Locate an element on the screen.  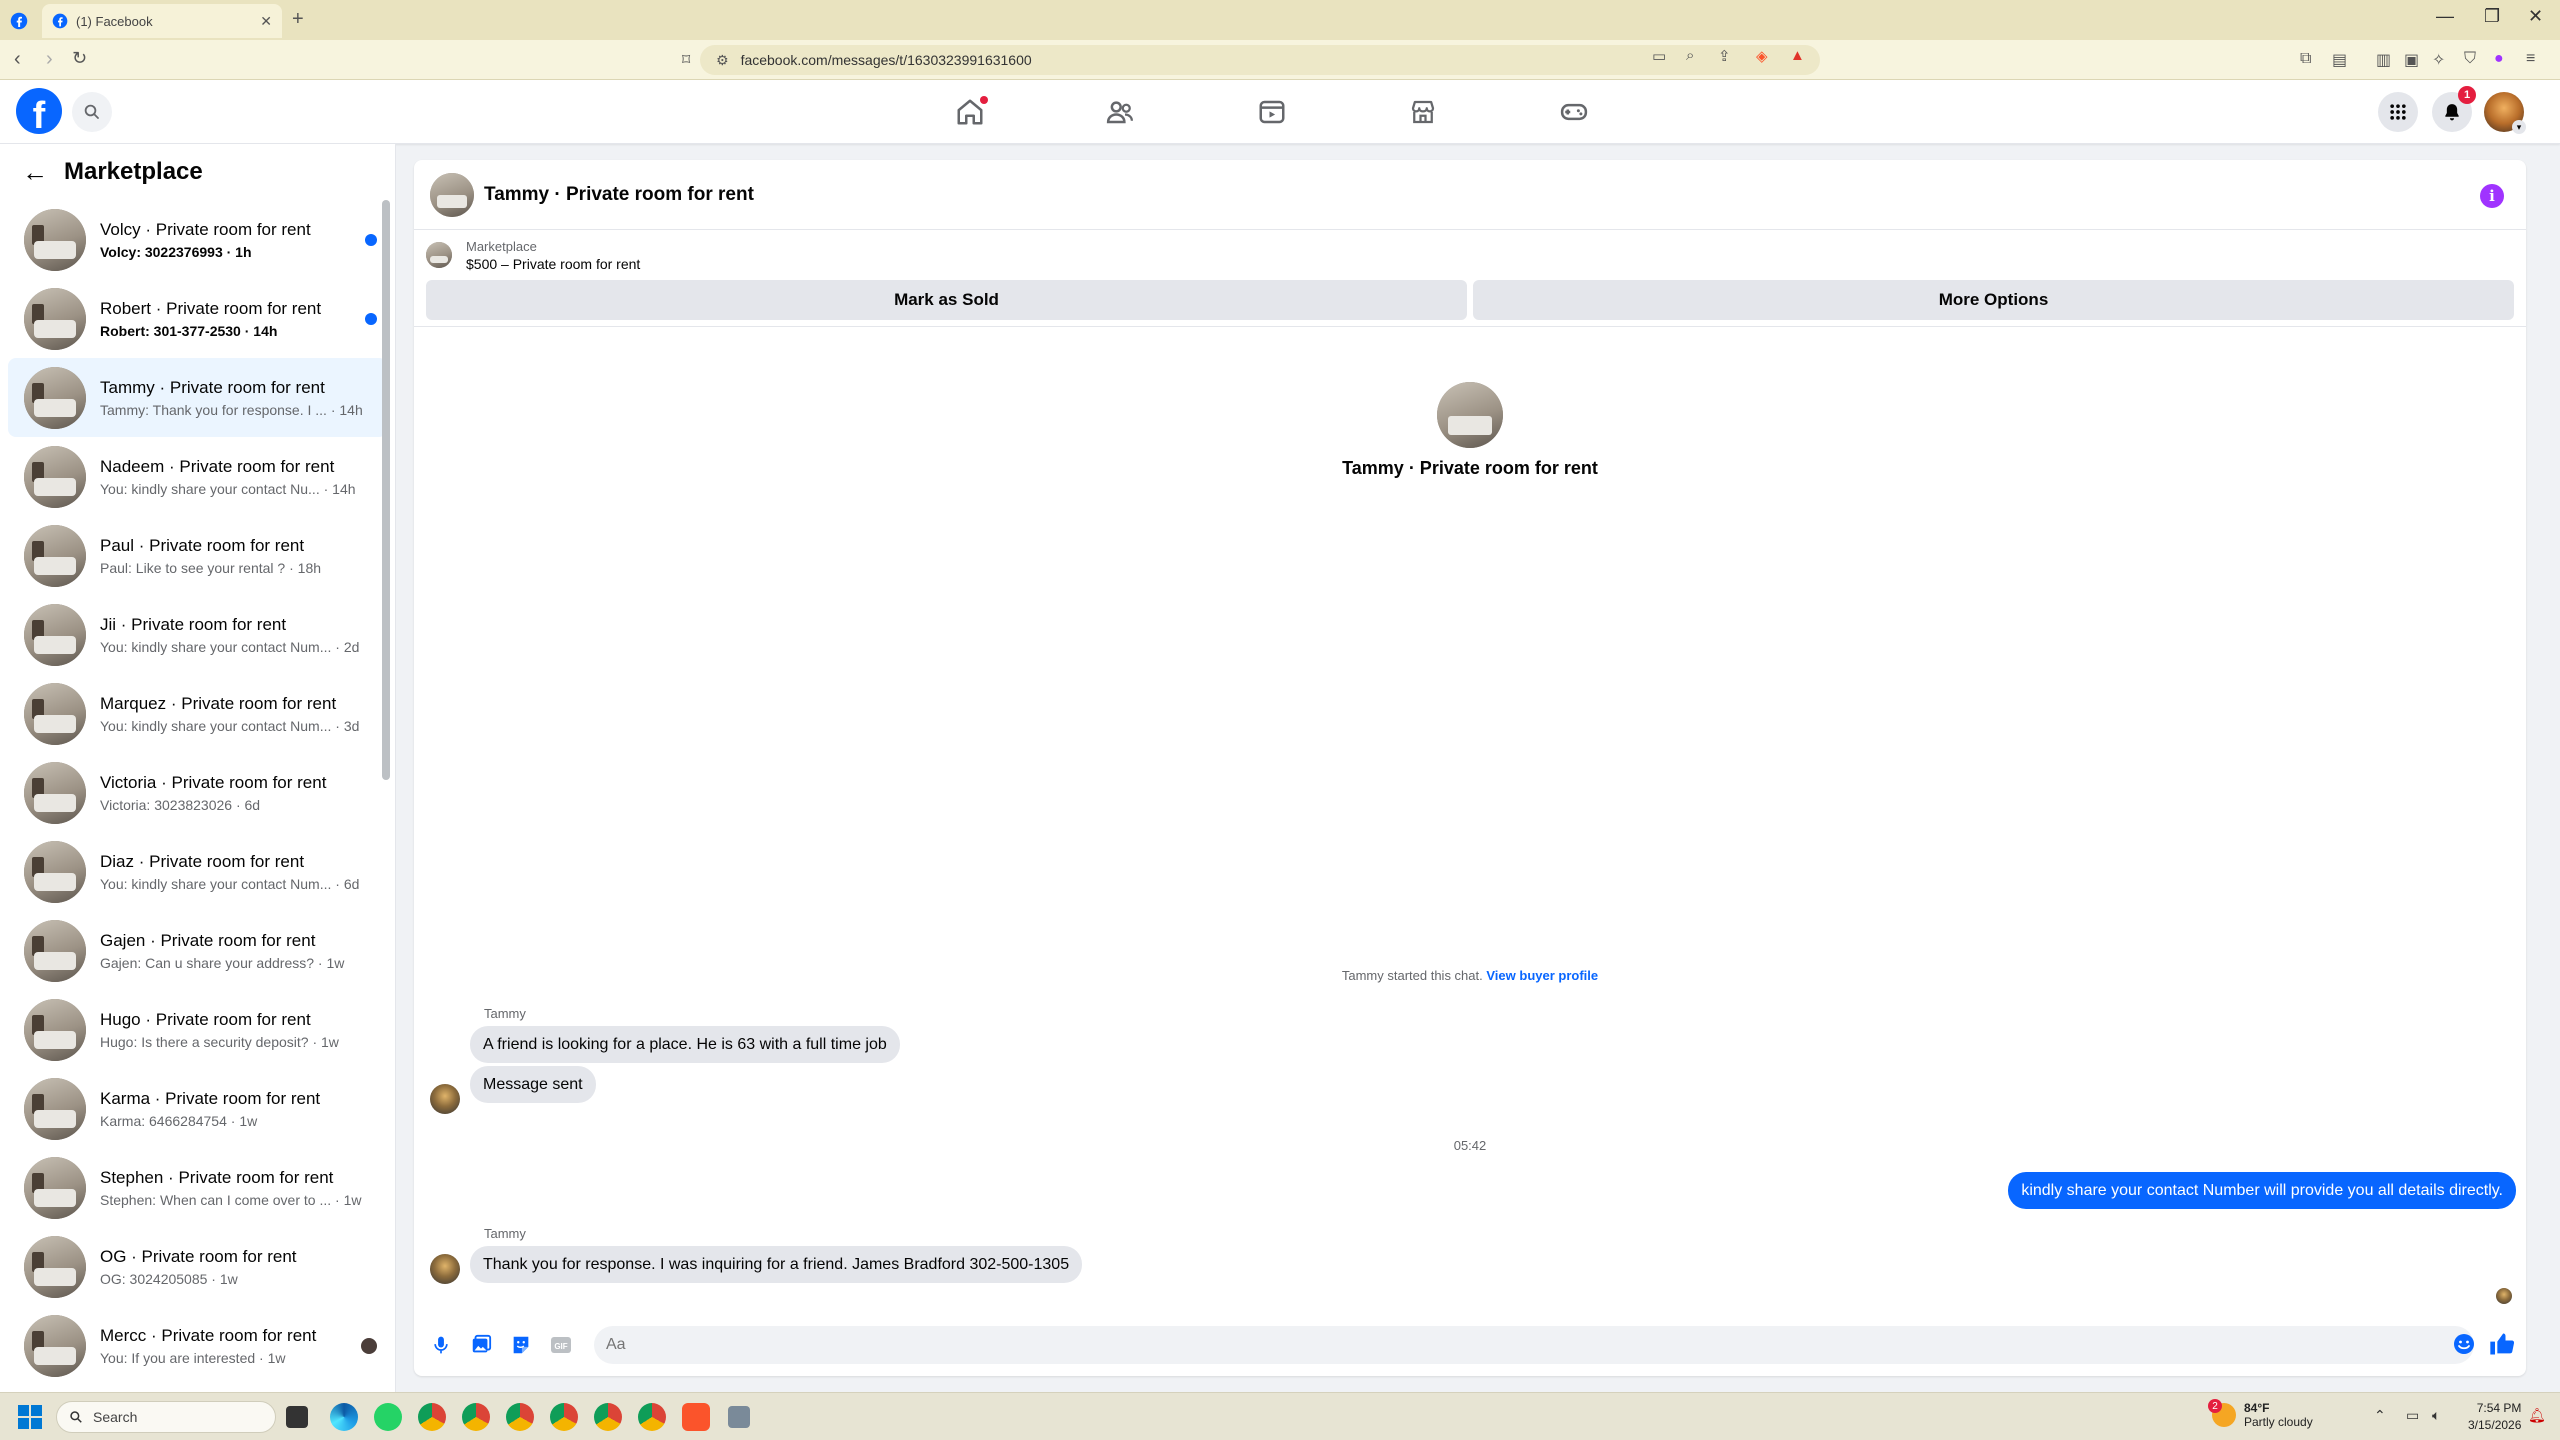
pinned-tab-facebook is located at coordinates (19, 21).